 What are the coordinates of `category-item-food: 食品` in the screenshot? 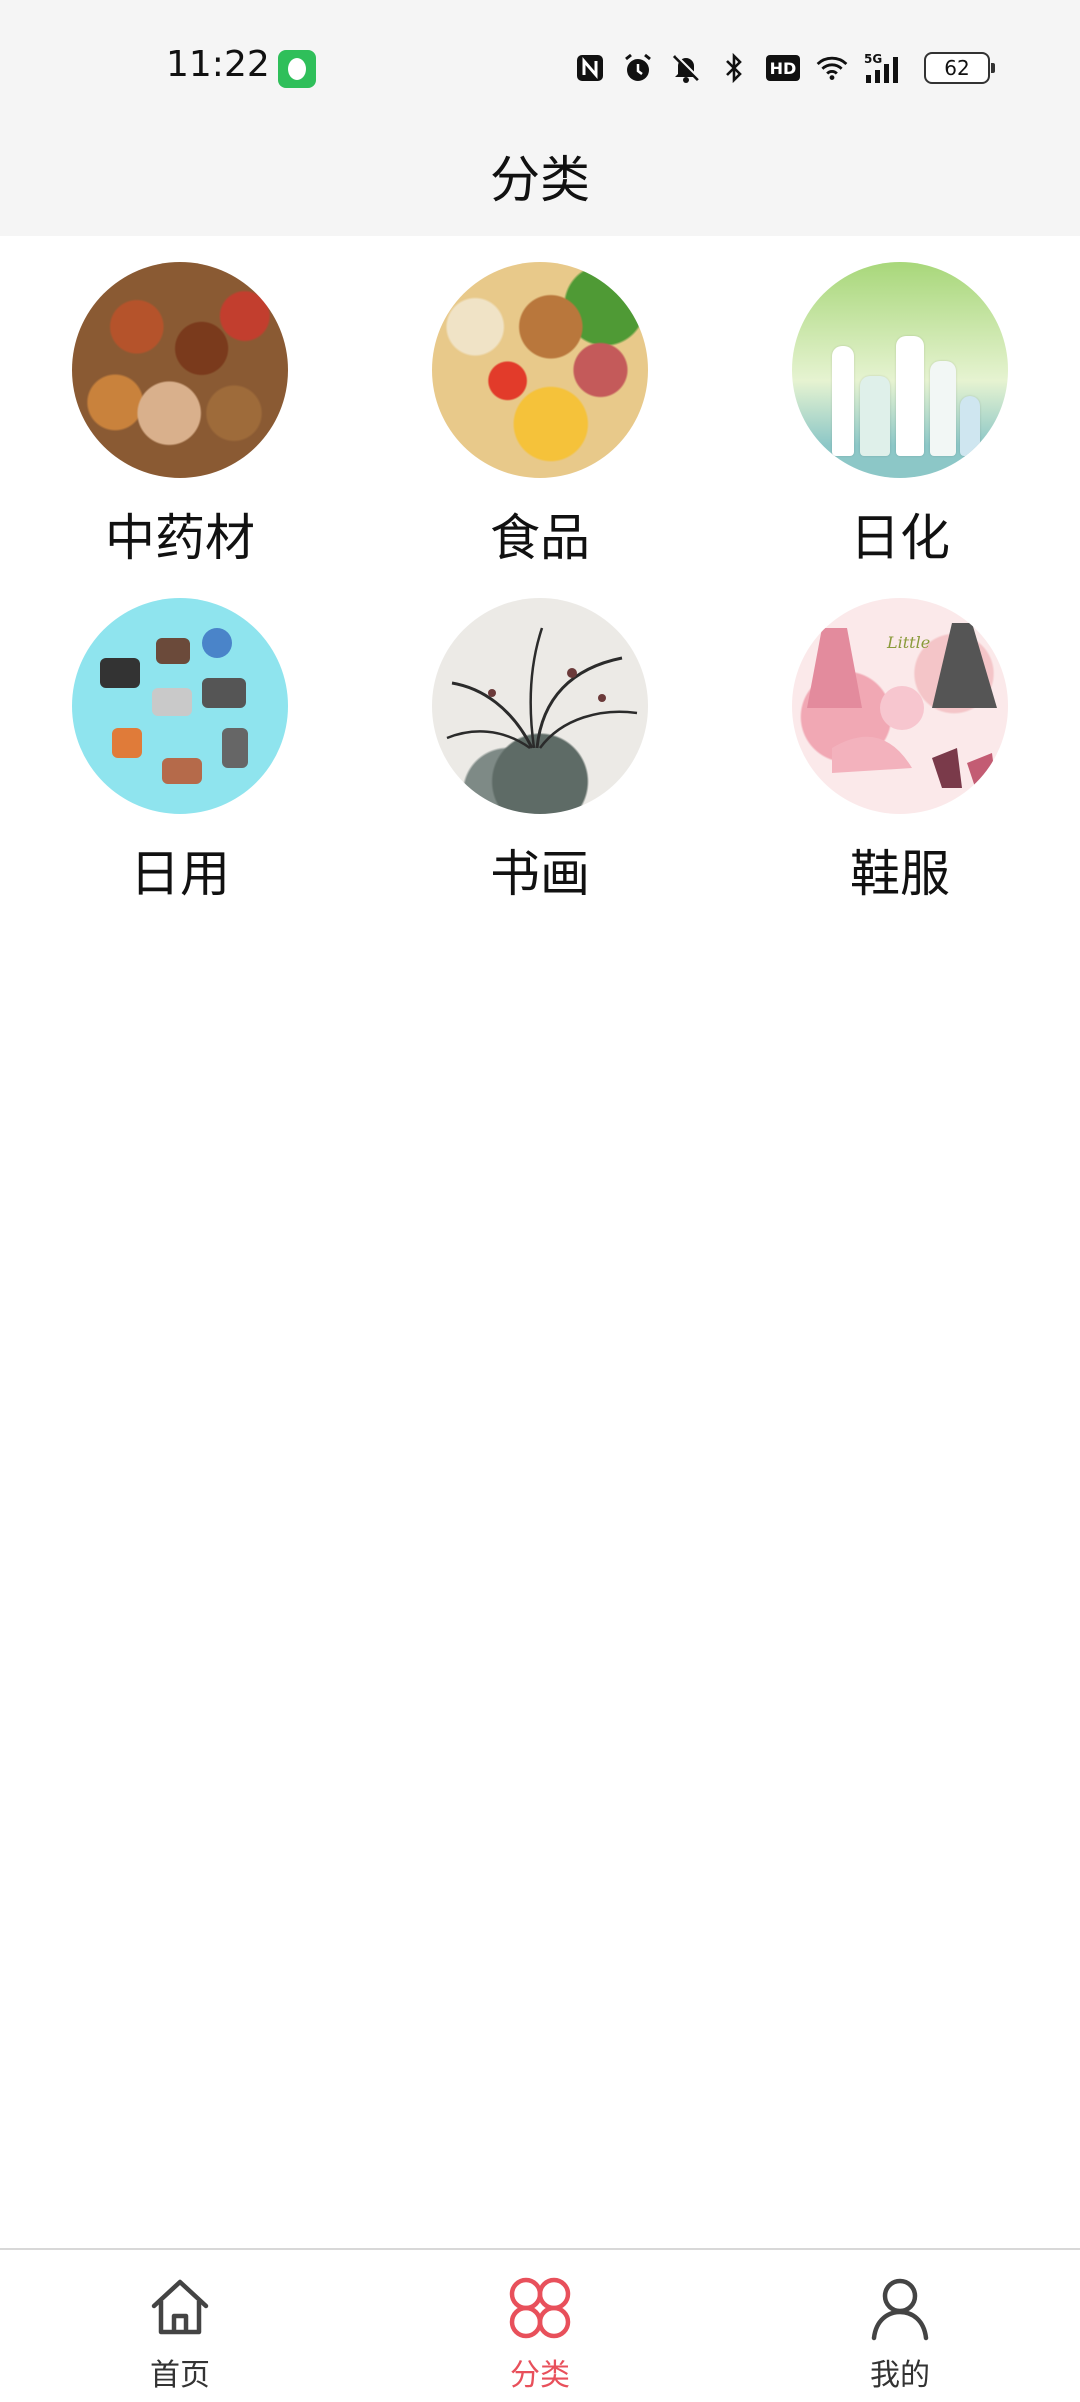 It's located at (540, 404).